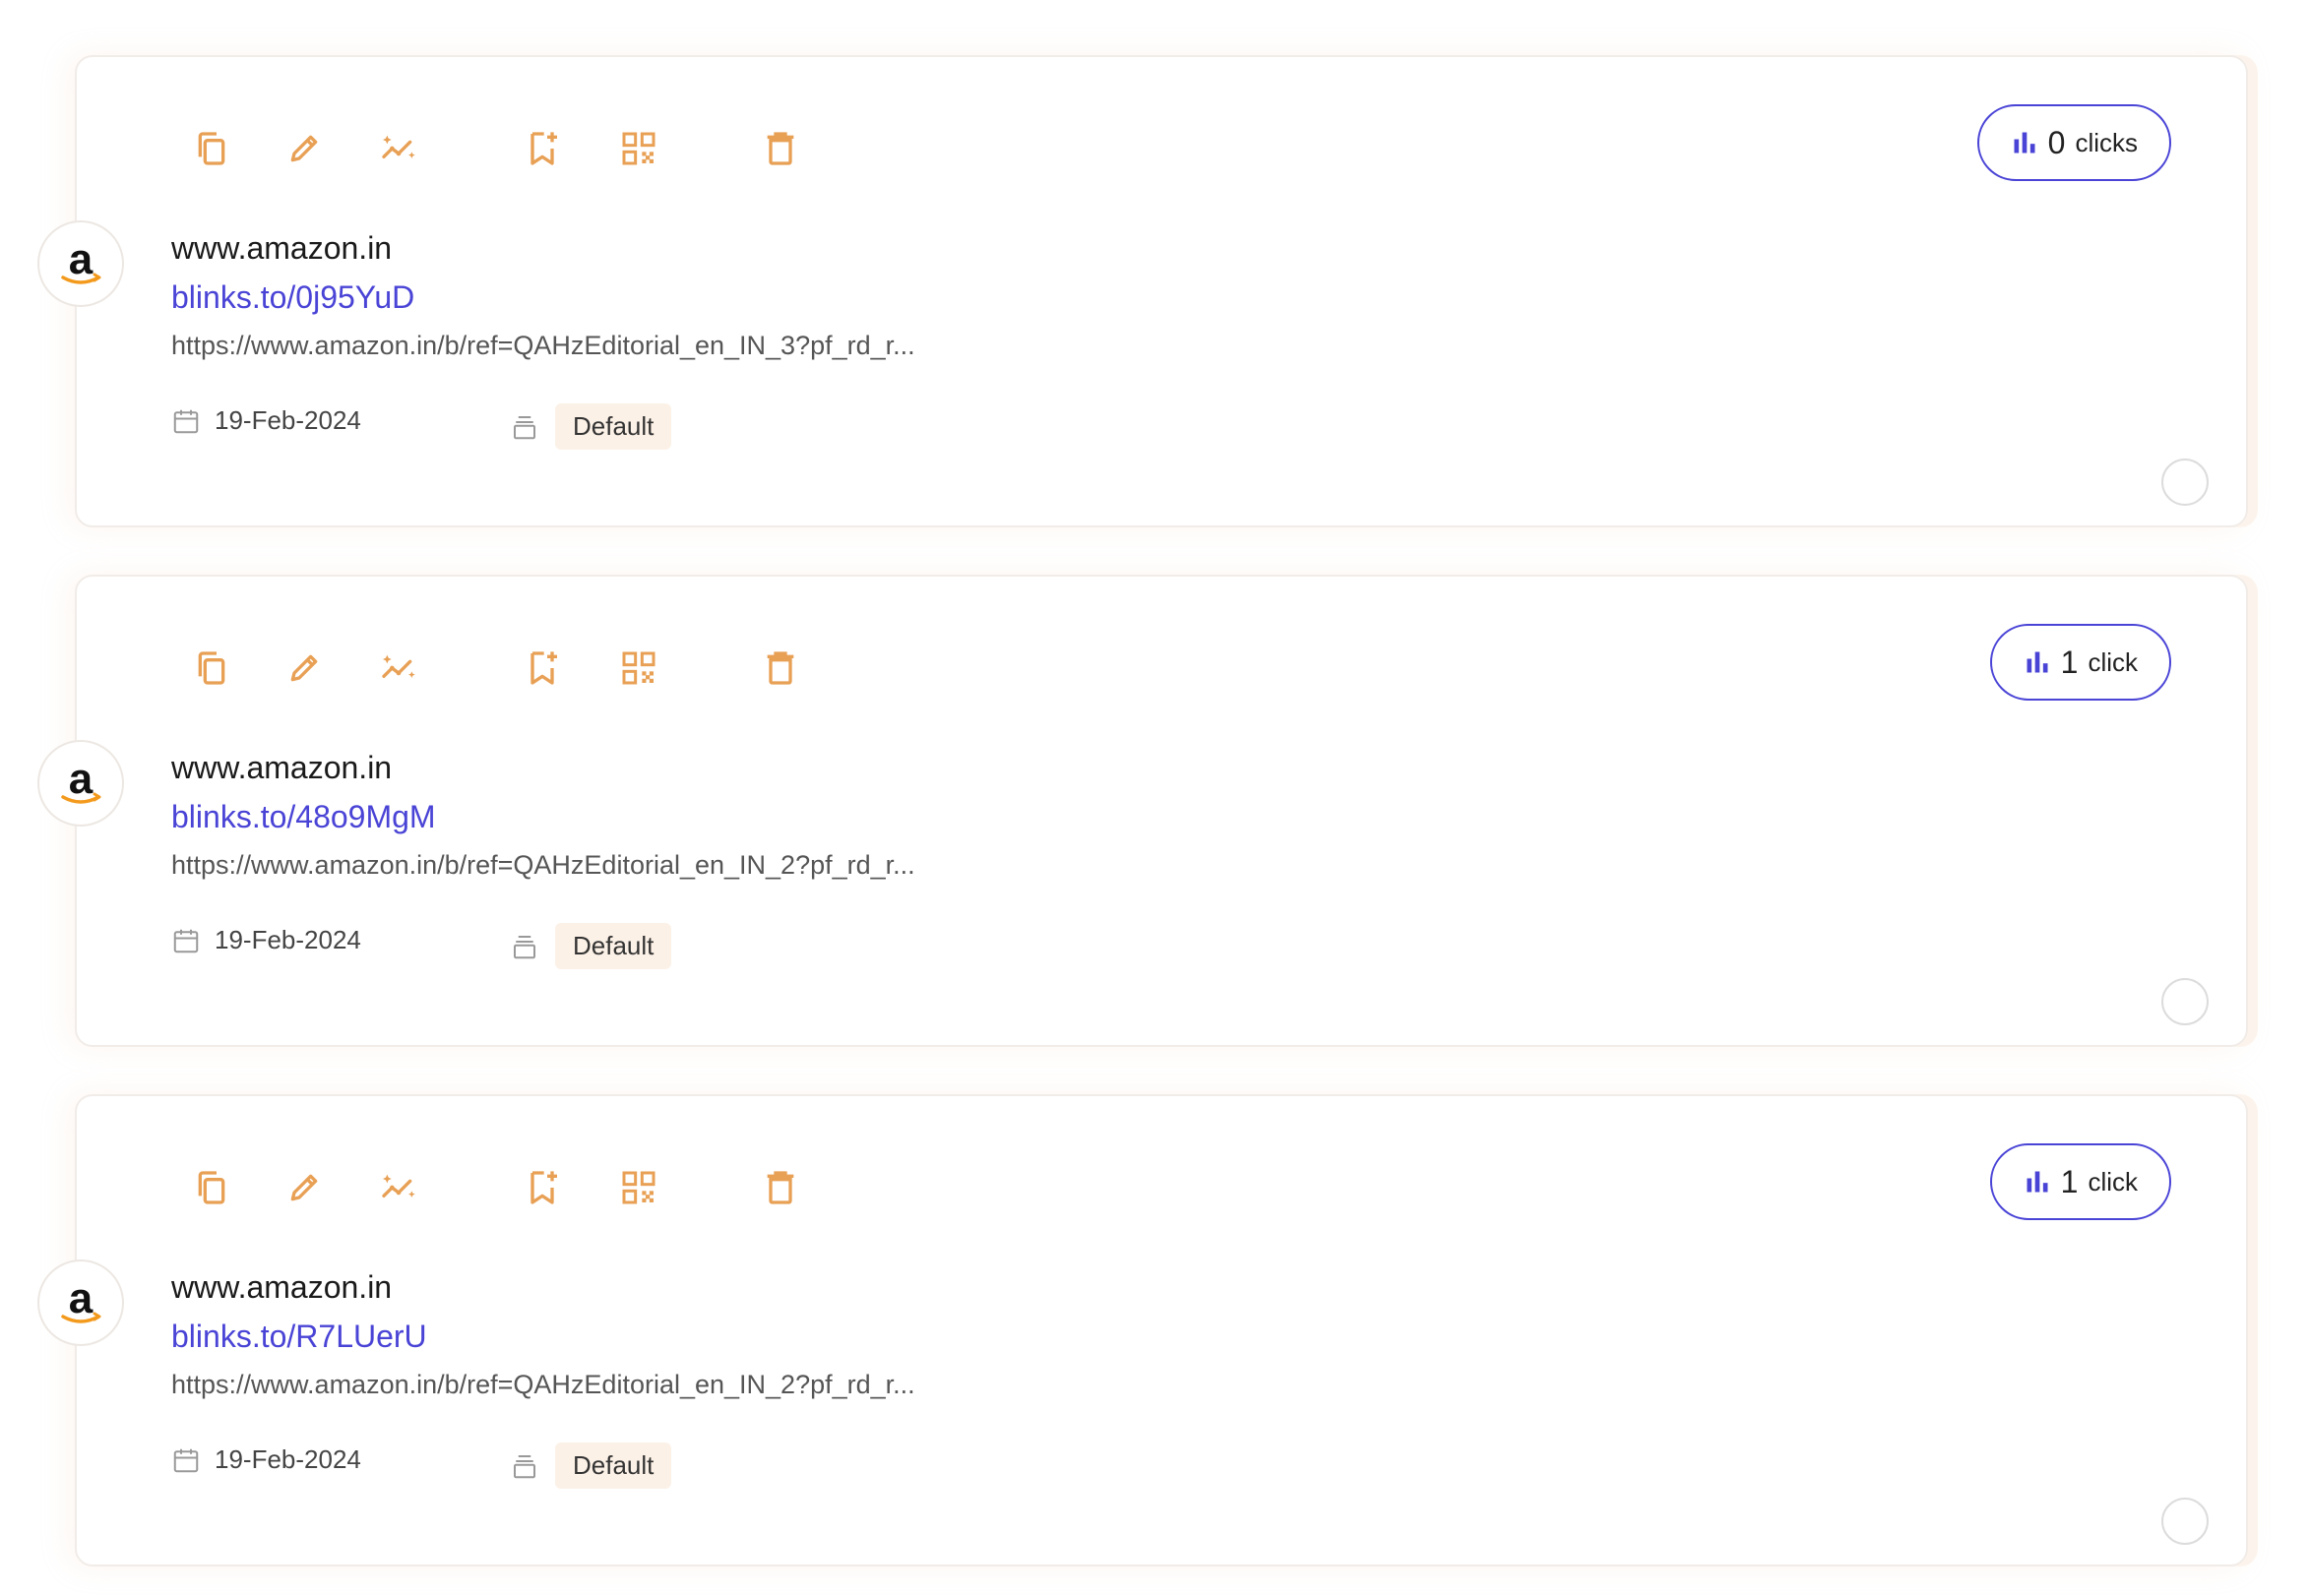  What do you see at coordinates (2073, 142) in the screenshot?
I see `clicks-button: 0 clicks` at bounding box center [2073, 142].